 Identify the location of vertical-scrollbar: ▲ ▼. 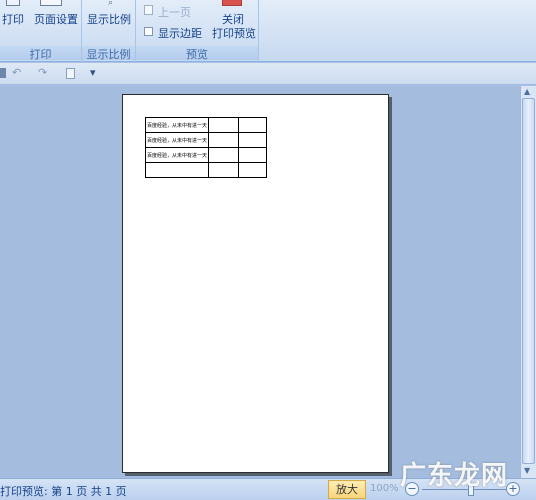
(528, 282).